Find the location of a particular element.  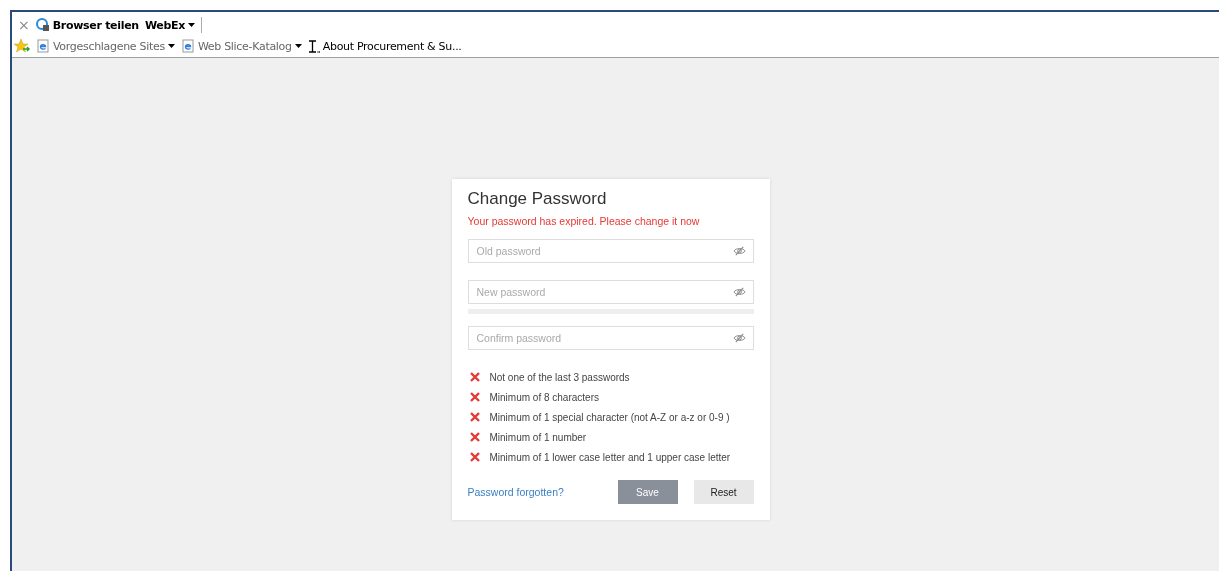

password-field: Confirm password is located at coordinates (610, 338).